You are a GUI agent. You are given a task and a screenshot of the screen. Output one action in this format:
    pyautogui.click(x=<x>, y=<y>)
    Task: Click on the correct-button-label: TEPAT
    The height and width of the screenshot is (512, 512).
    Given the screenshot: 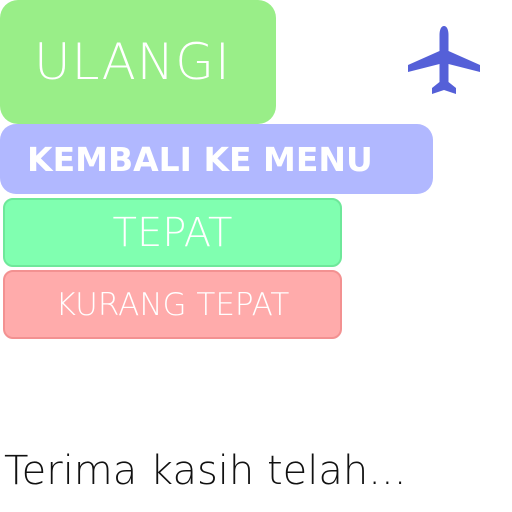 What is the action you would take?
    pyautogui.click(x=172, y=232)
    